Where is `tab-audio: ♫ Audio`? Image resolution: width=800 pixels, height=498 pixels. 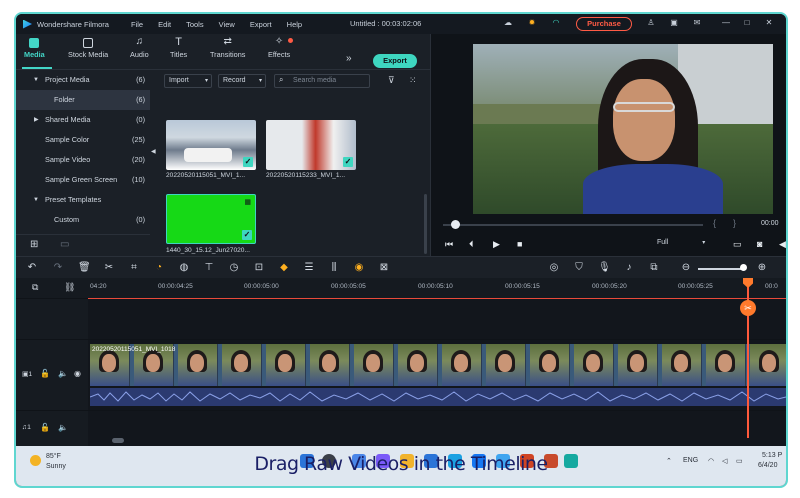
tab-audio: ♫ Audio is located at coordinates (139, 48).